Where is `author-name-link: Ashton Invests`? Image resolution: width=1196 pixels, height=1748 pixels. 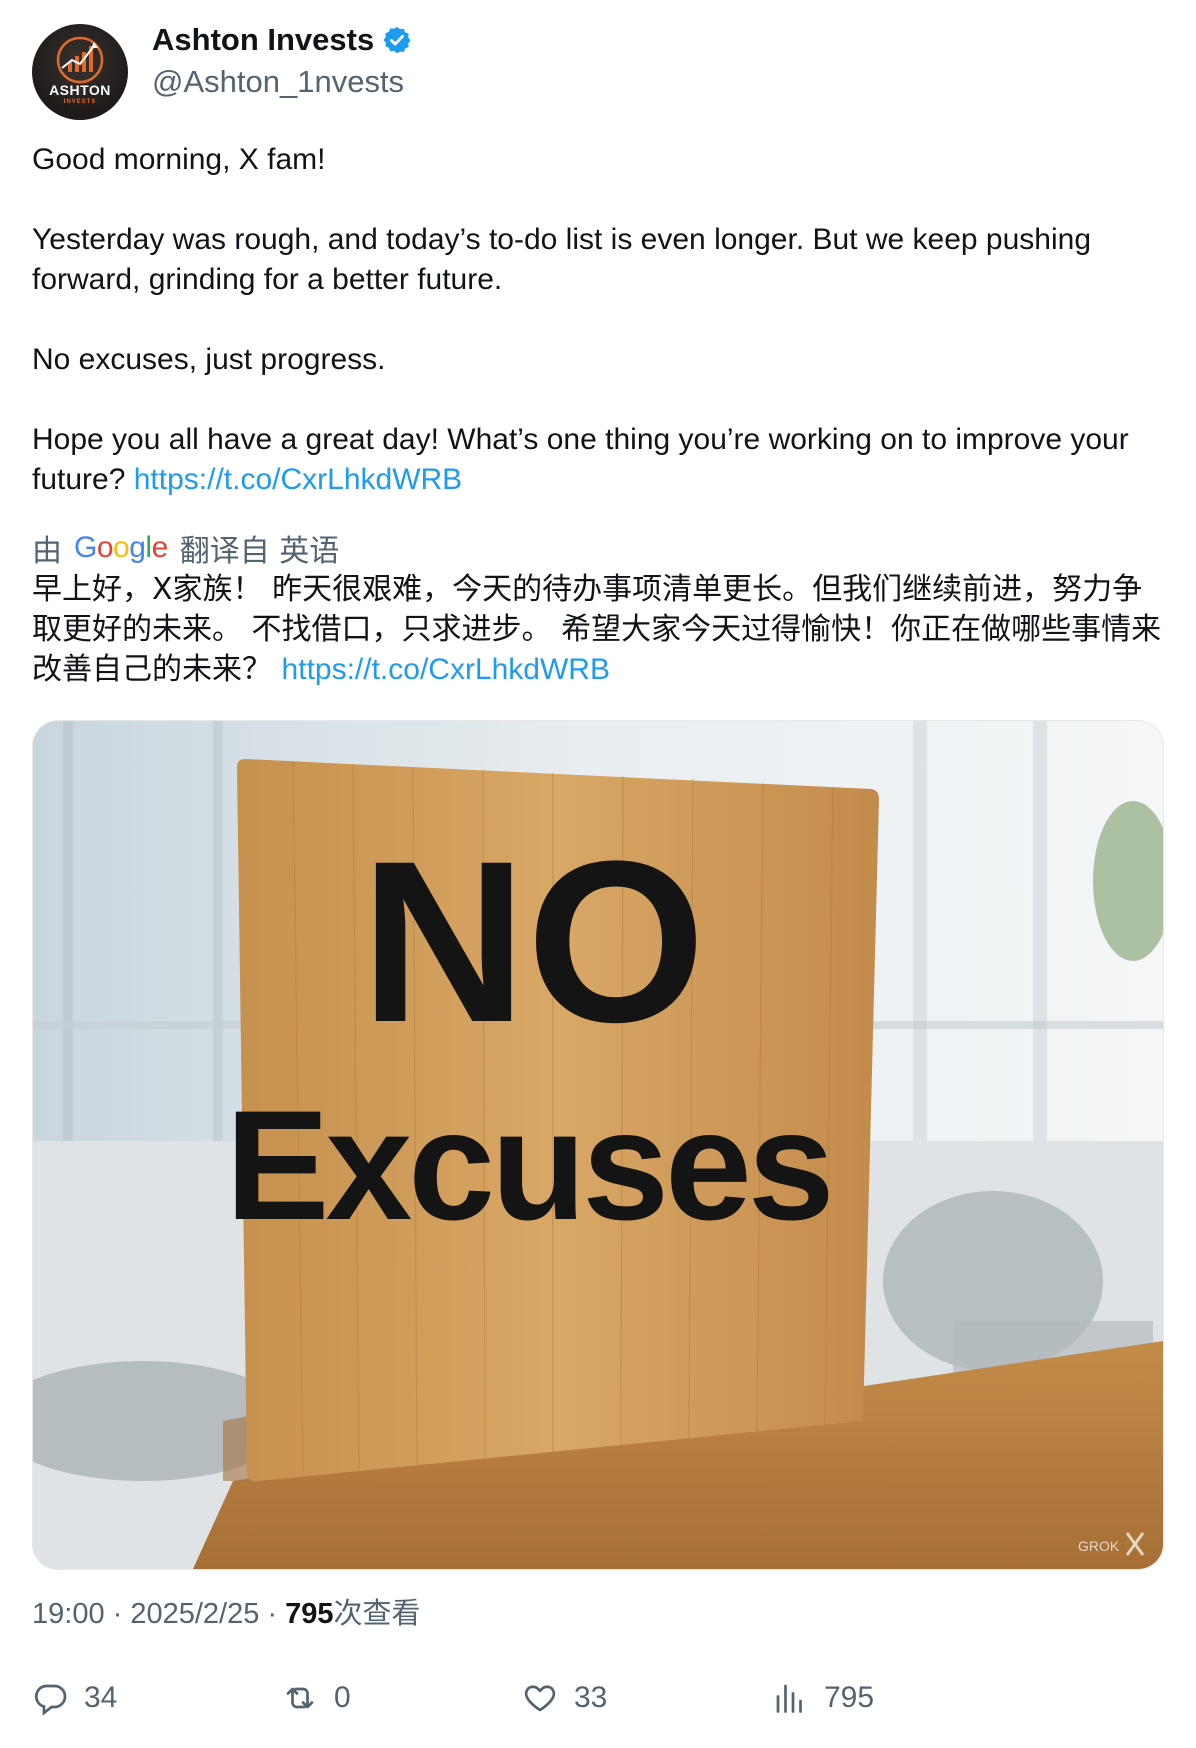 author-name-link: Ashton Invests is located at coordinates (282, 40).